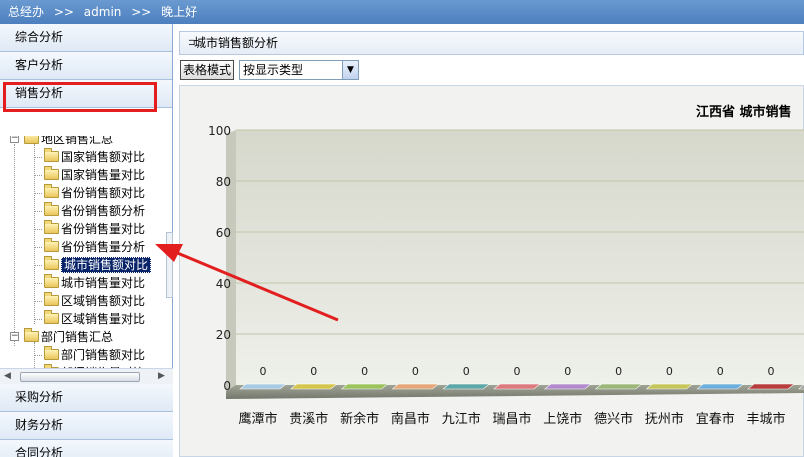 Image resolution: width=804 pixels, height=457 pixels. Describe the element at coordinates (103, 301) in the screenshot. I see `tree-item-label: 区域销售额对比` at that location.